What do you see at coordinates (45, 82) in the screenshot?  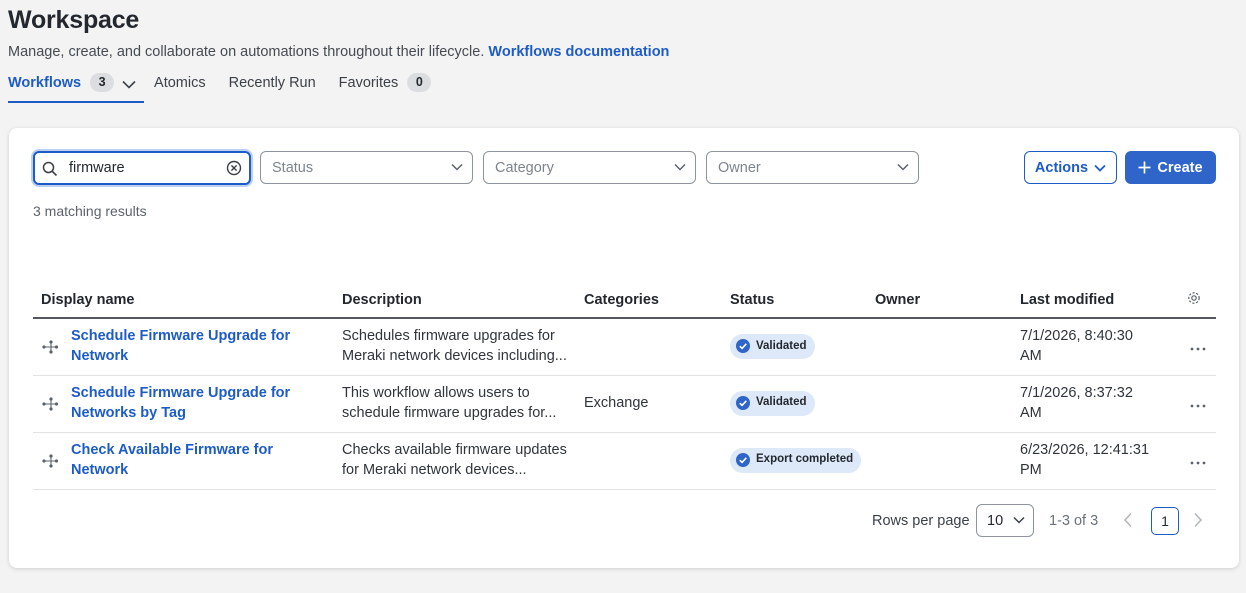 I see `tab-label: Workflows` at bounding box center [45, 82].